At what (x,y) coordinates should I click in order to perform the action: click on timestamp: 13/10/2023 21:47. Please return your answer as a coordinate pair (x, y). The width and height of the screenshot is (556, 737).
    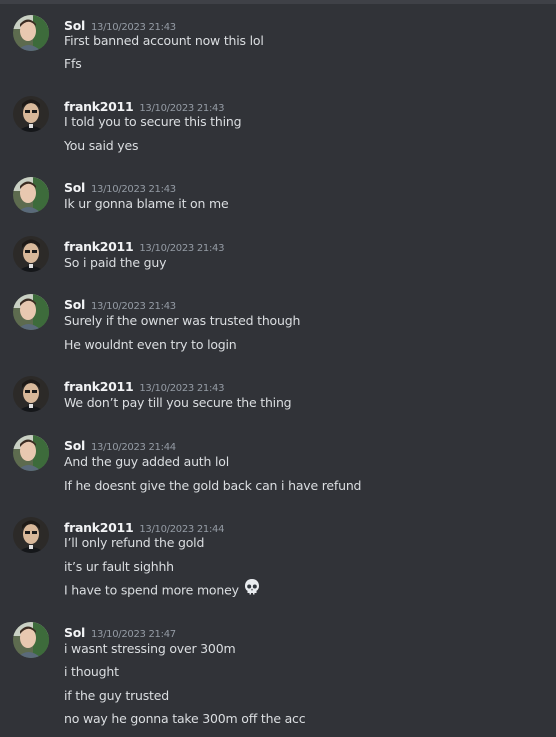
    Looking at the image, I should click on (133, 634).